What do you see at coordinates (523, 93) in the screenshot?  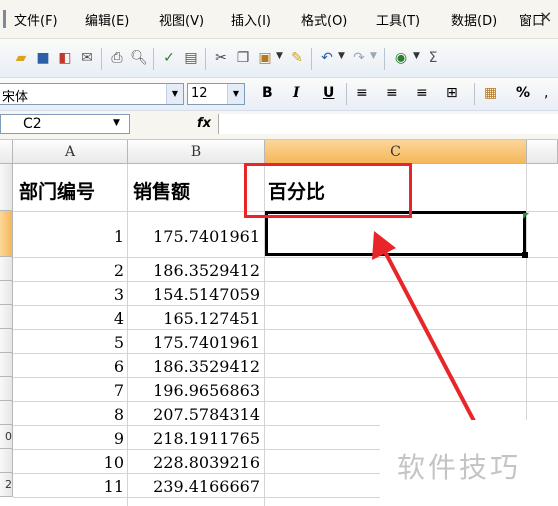 I see `percent-style-button: %` at bounding box center [523, 93].